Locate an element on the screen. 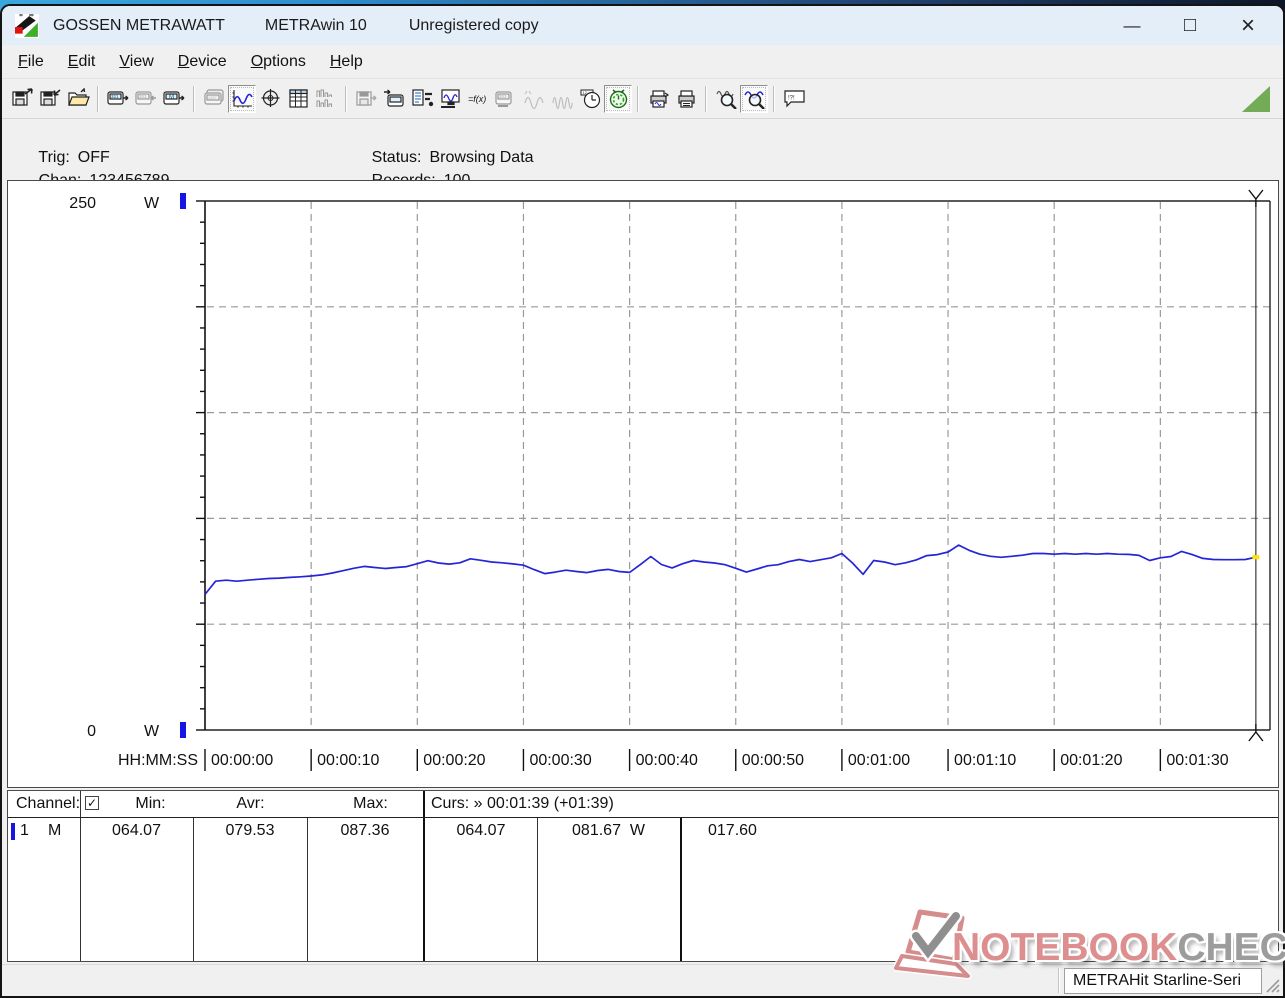  meter-plain-icon: 321 is located at coordinates (503, 99).